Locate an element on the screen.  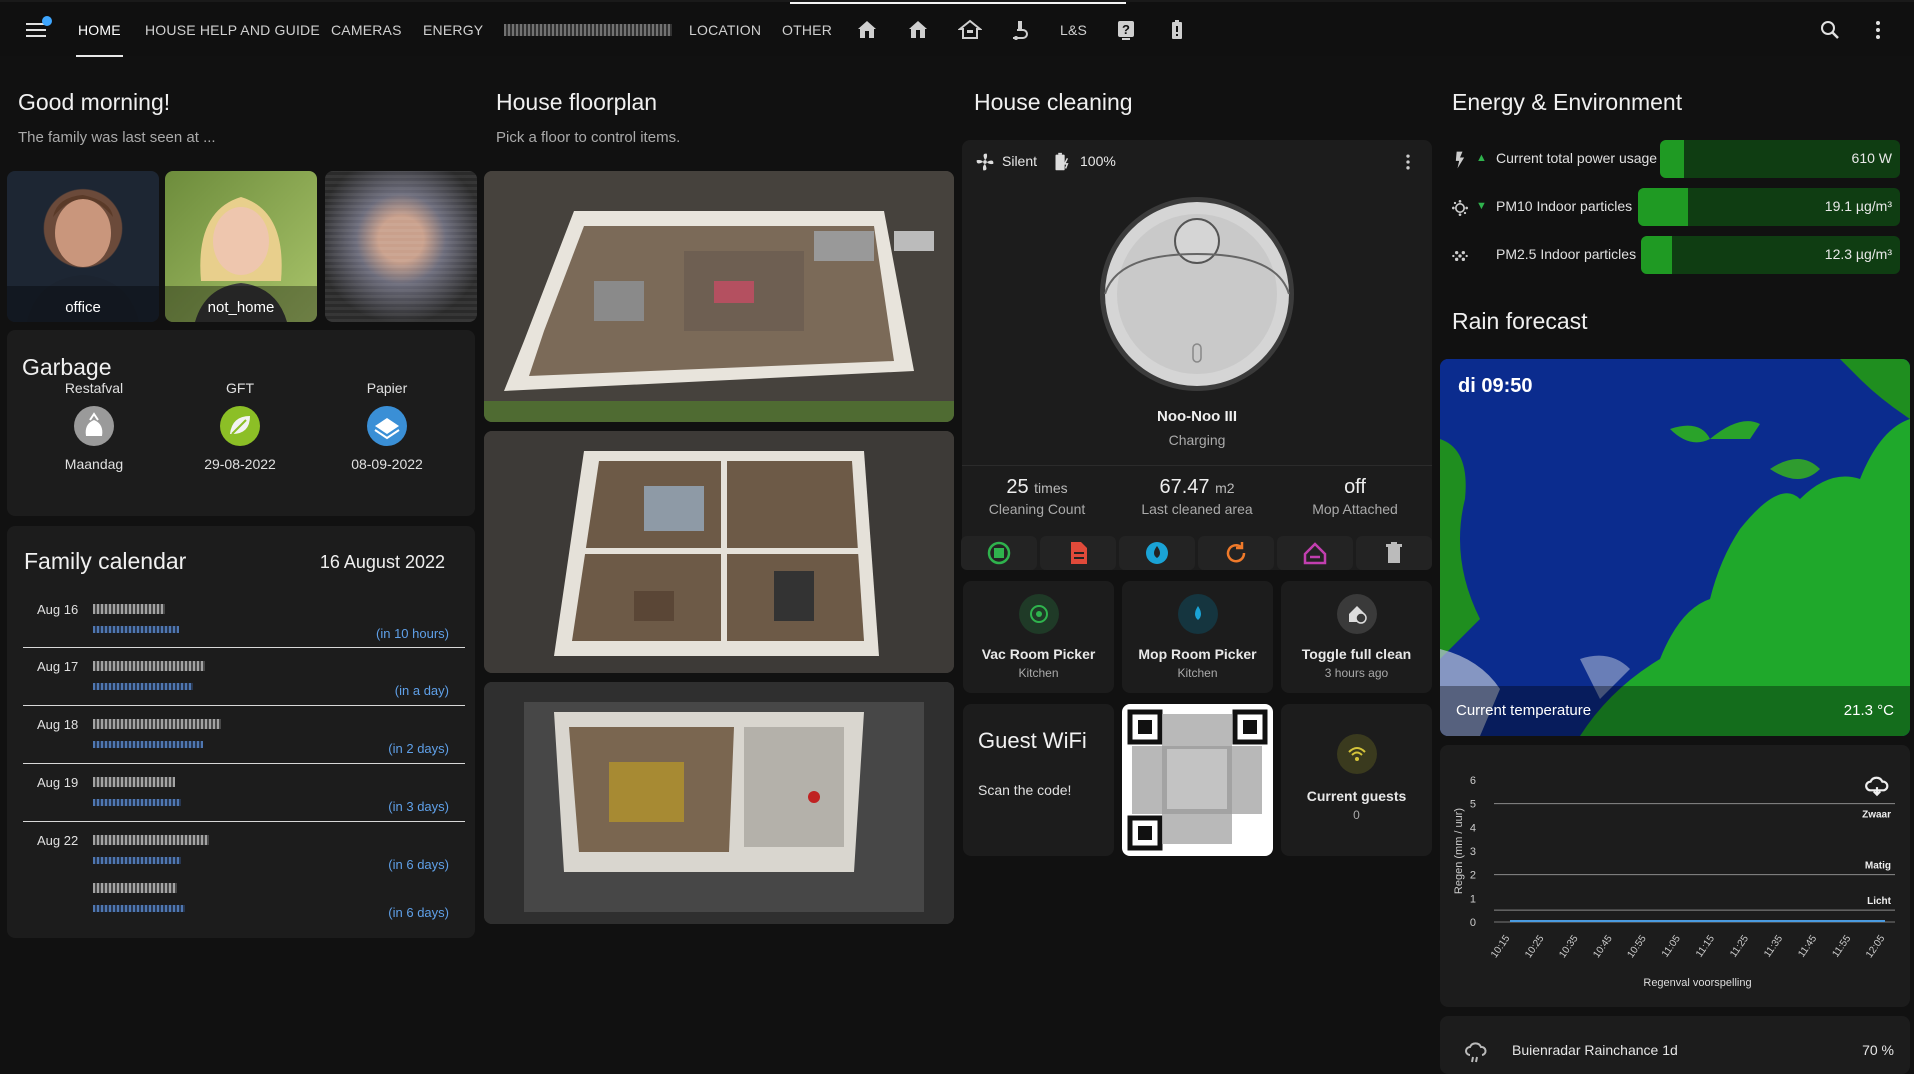
x-tick-label: 10:45 is located at coordinates (1603, 946).